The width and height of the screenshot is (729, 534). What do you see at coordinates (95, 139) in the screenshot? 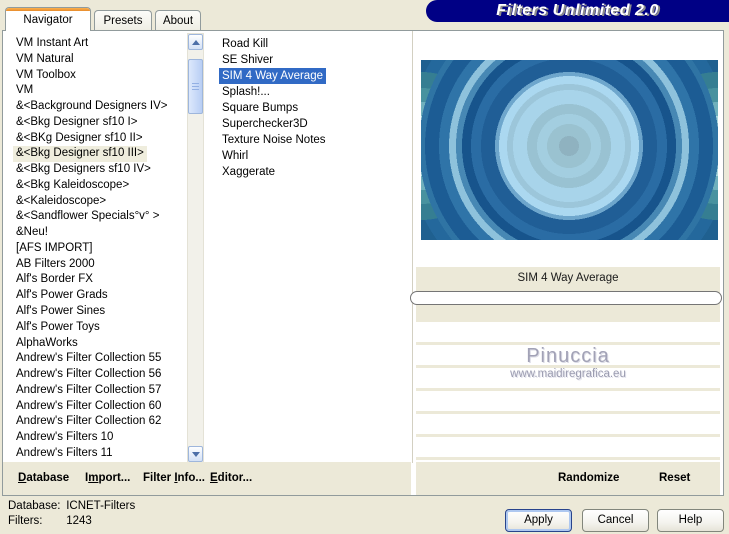
I see `category-item: &<BKg Designer sf10 II>` at bounding box center [95, 139].